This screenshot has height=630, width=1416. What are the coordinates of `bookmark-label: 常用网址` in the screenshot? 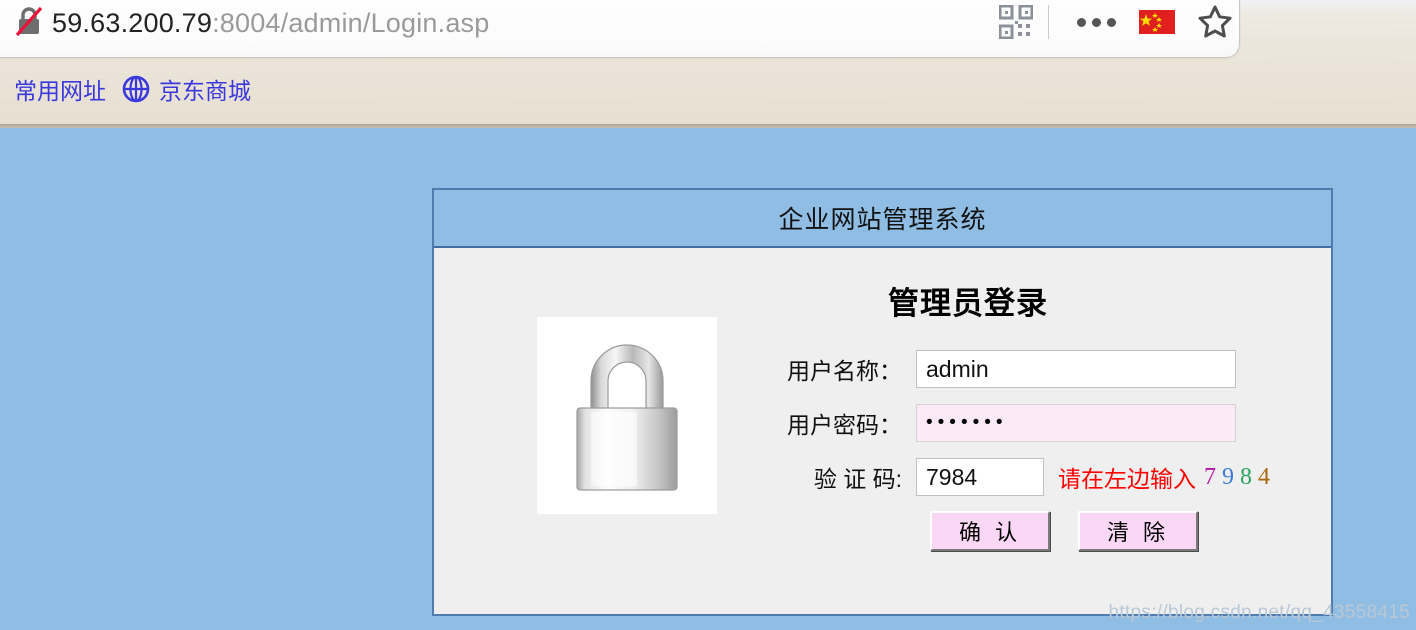 It's located at (60, 91).